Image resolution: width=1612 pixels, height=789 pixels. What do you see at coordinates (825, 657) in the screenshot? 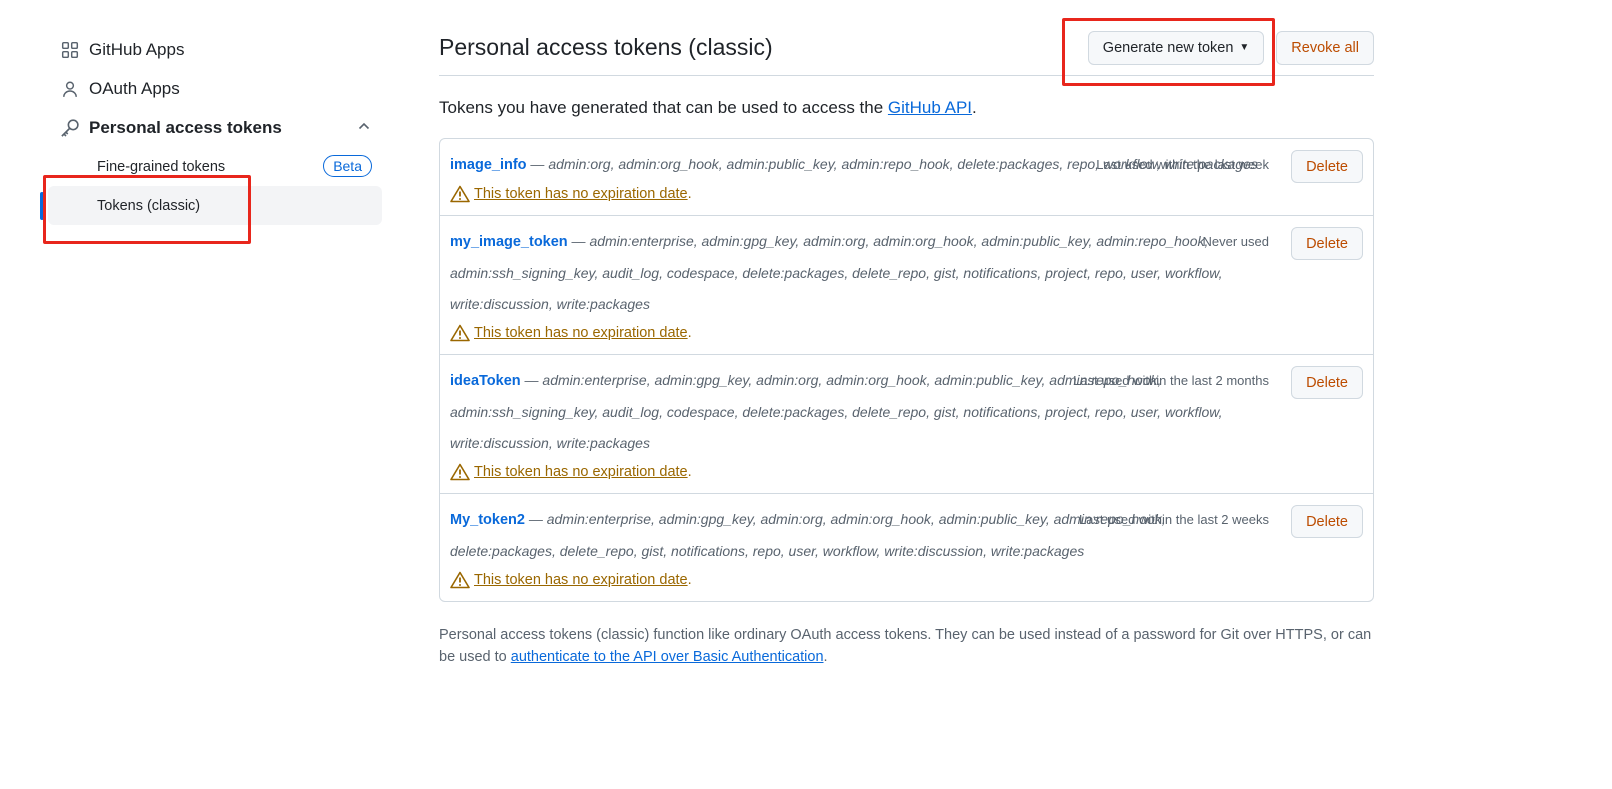
I see `footer-end: .` at bounding box center [825, 657].